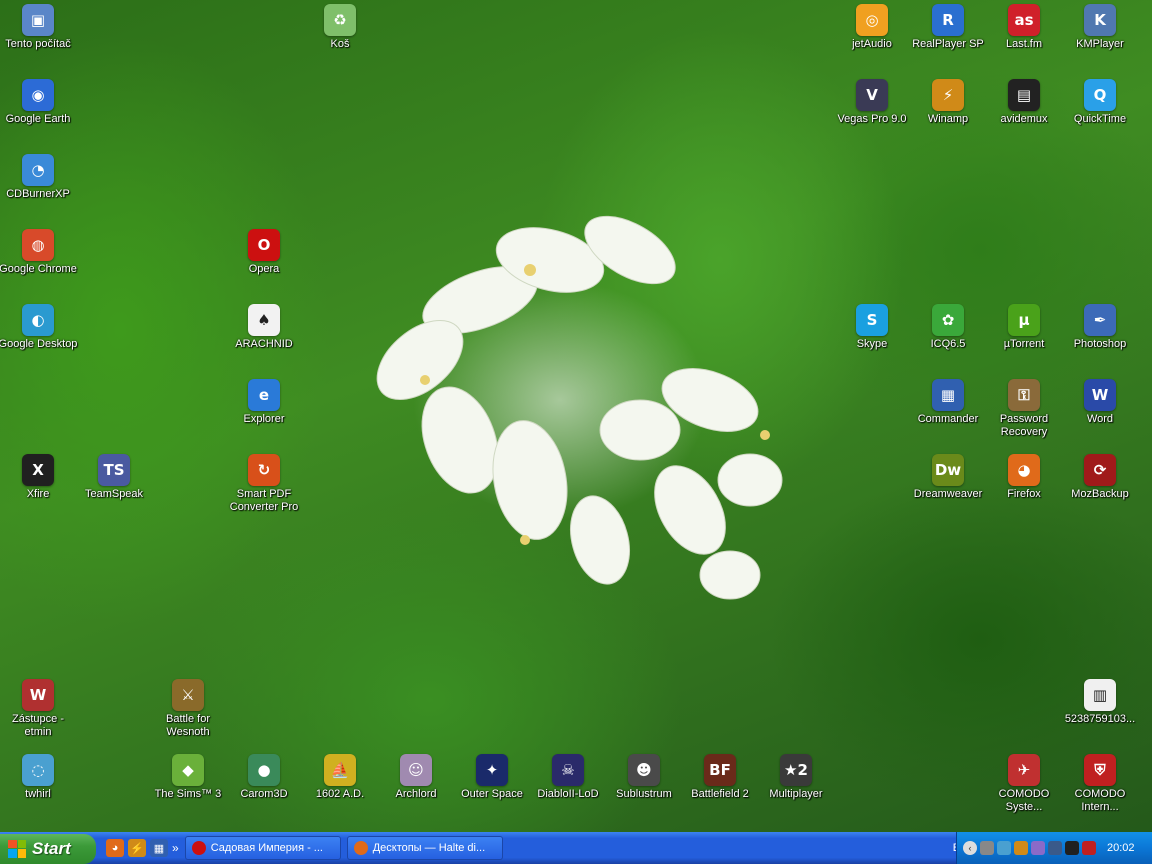 Image resolution: width=1152 pixels, height=864 pixels. I want to click on desktop-icon-diabloii-lod: ☠ DiabloII-LoD, so click(568, 777).